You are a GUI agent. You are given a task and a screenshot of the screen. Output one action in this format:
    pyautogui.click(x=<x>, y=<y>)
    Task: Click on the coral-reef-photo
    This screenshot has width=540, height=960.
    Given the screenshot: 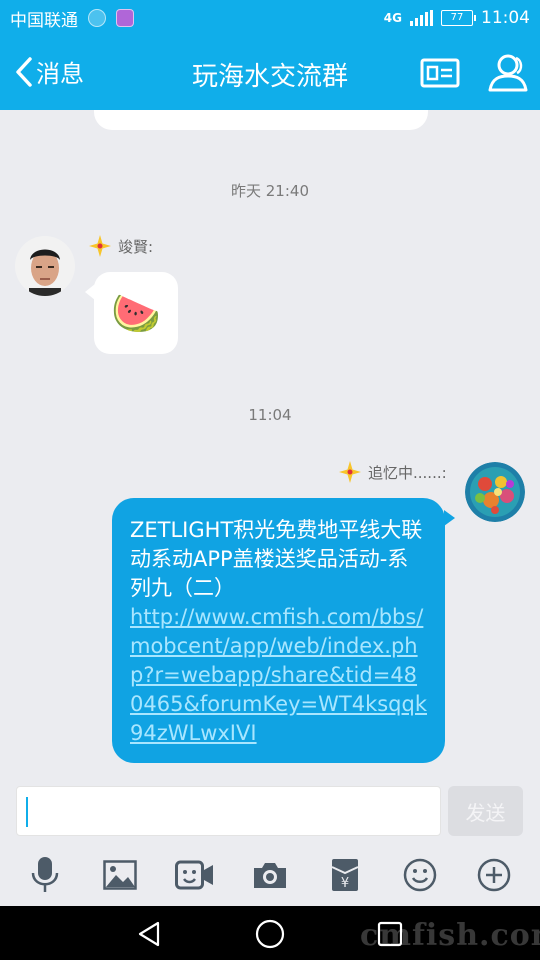 What is the action you would take?
    pyautogui.click(x=495, y=492)
    